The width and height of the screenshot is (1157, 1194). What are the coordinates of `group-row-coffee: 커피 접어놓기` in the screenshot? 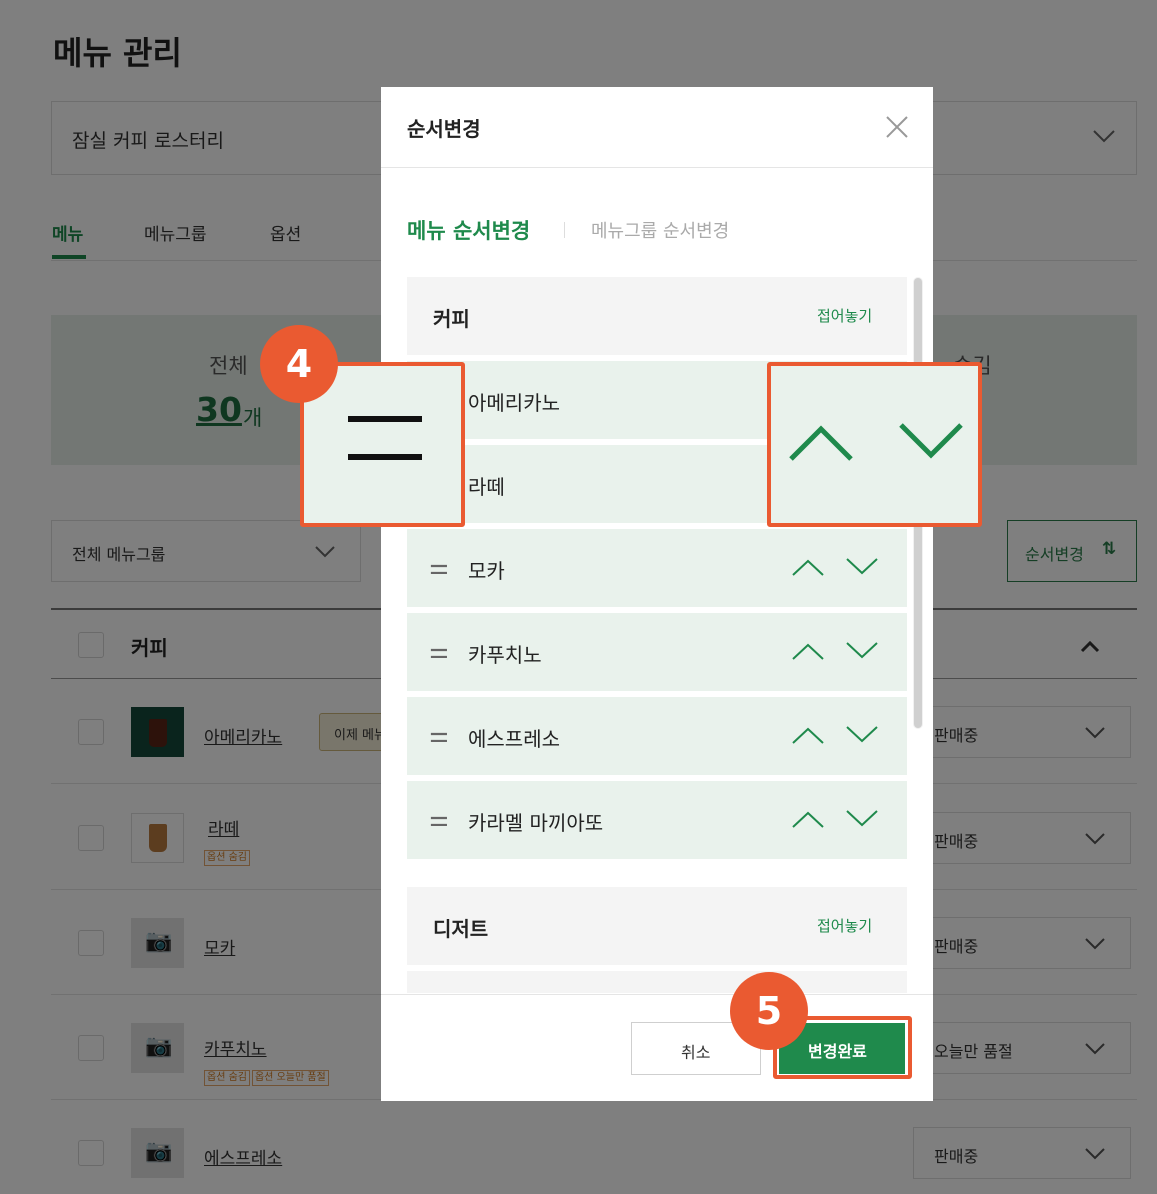 It's located at (657, 316).